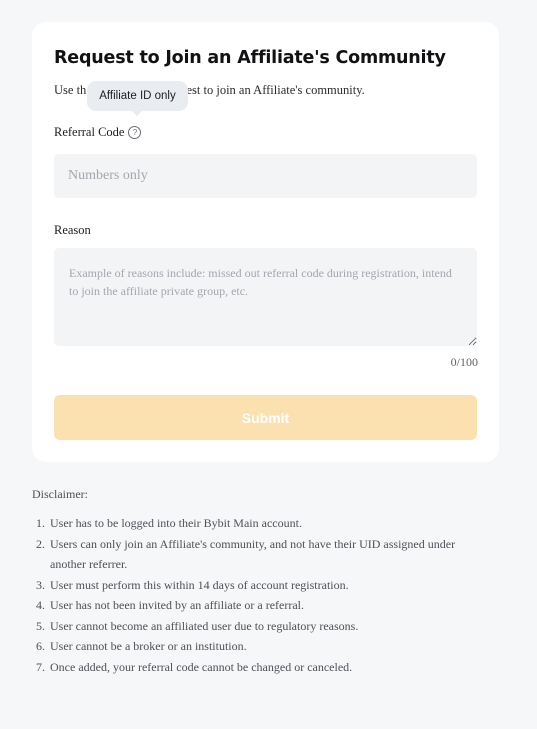 This screenshot has height=729, width=537. Describe the element at coordinates (250, 58) in the screenshot. I see `form-title: Request to Join an Affiliate's Community` at that location.